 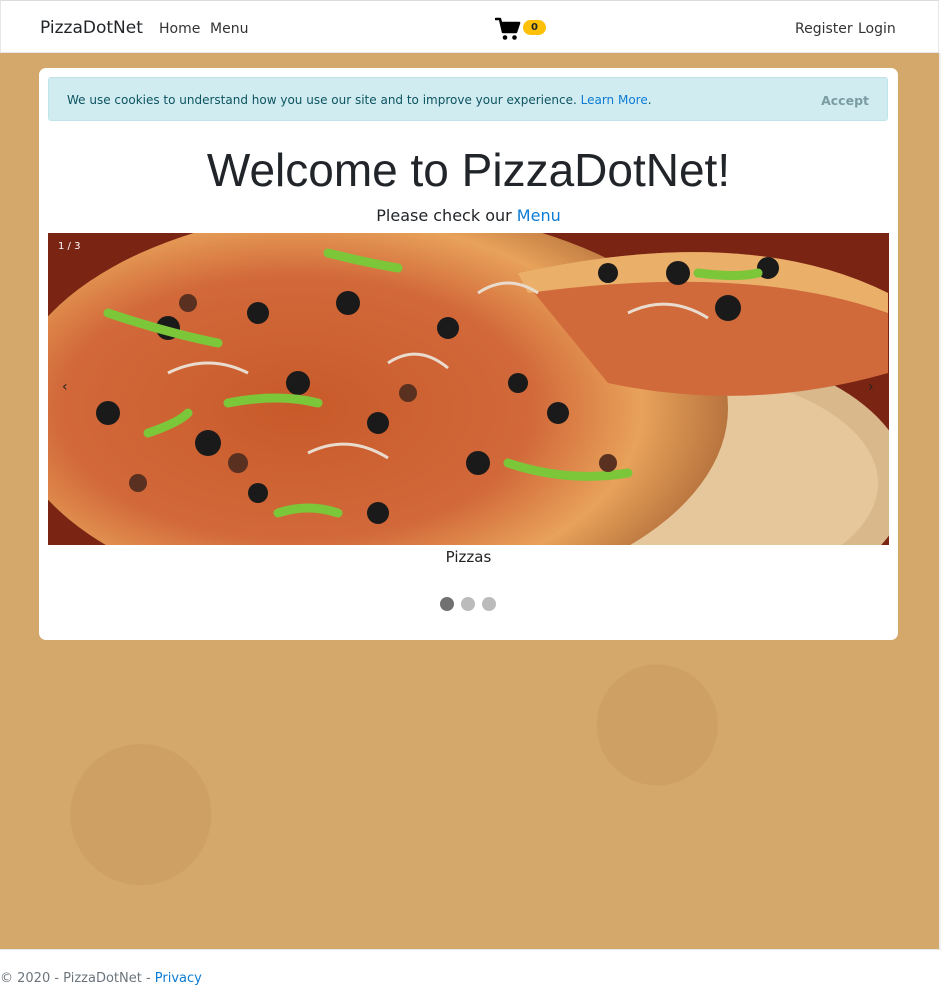 What do you see at coordinates (229, 29) in the screenshot?
I see `nav-menu-link: Menu` at bounding box center [229, 29].